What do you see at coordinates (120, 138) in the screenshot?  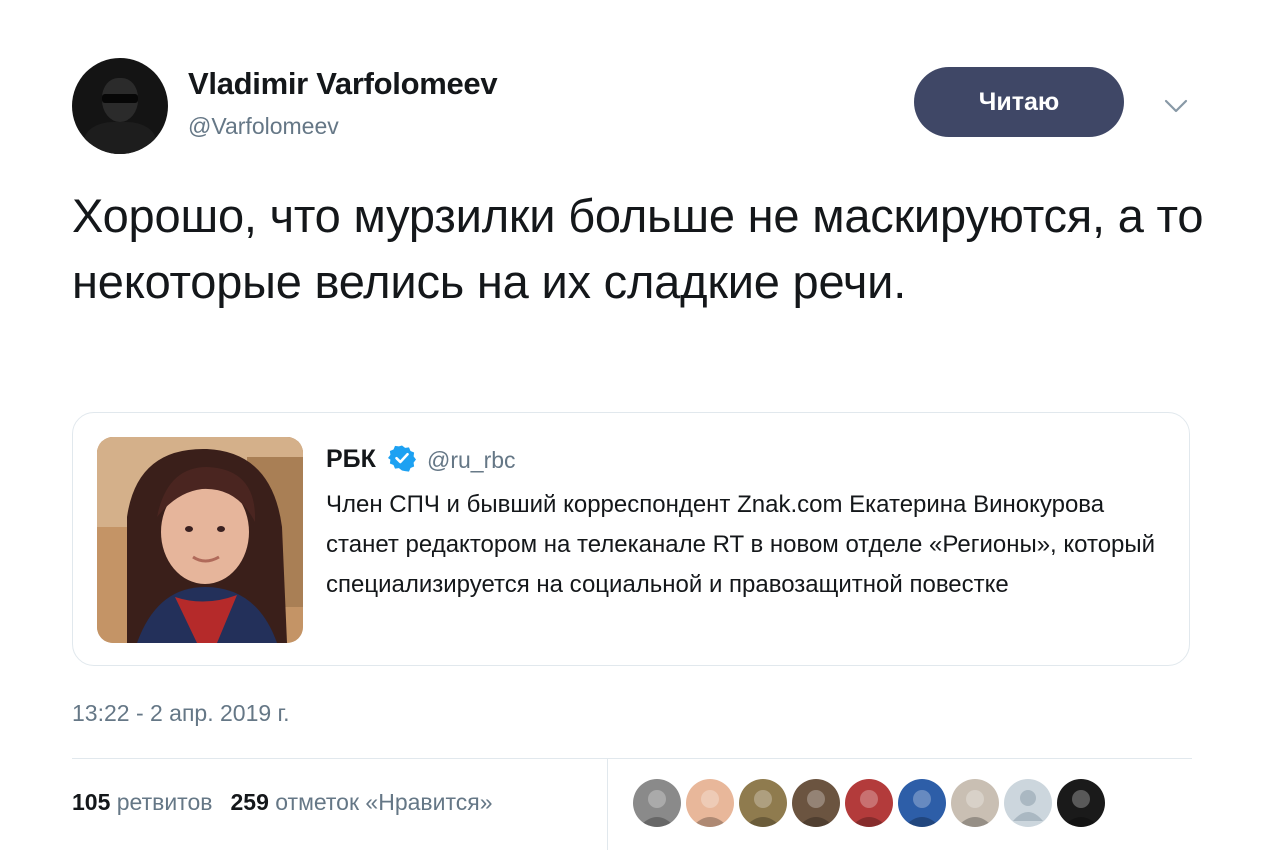 I see `avatar-shoulders` at bounding box center [120, 138].